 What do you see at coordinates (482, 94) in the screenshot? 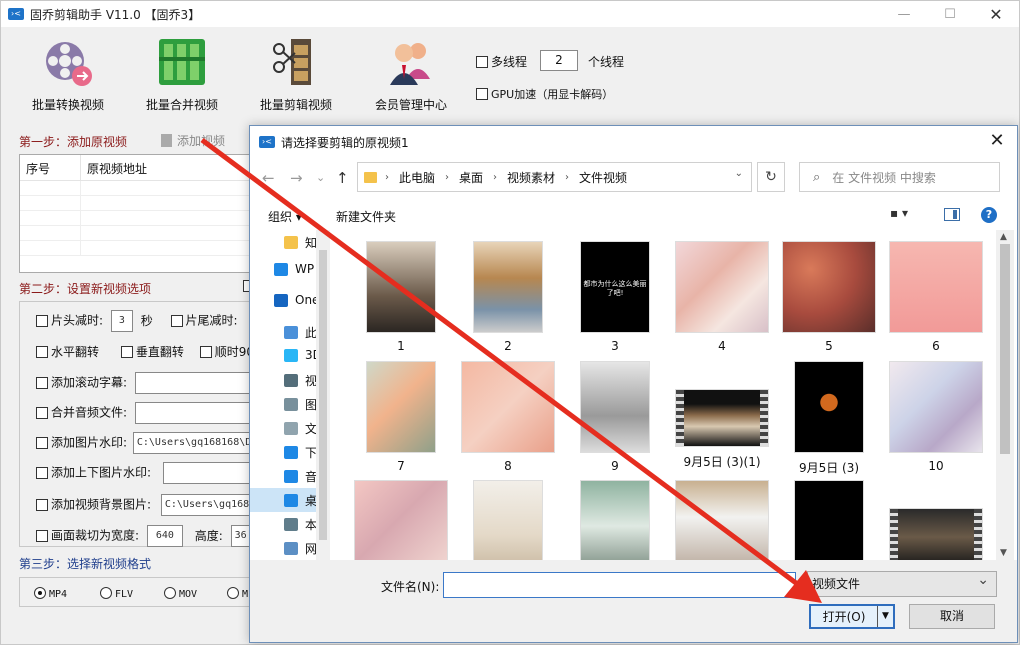
I see `gpu-checkbox` at bounding box center [482, 94].